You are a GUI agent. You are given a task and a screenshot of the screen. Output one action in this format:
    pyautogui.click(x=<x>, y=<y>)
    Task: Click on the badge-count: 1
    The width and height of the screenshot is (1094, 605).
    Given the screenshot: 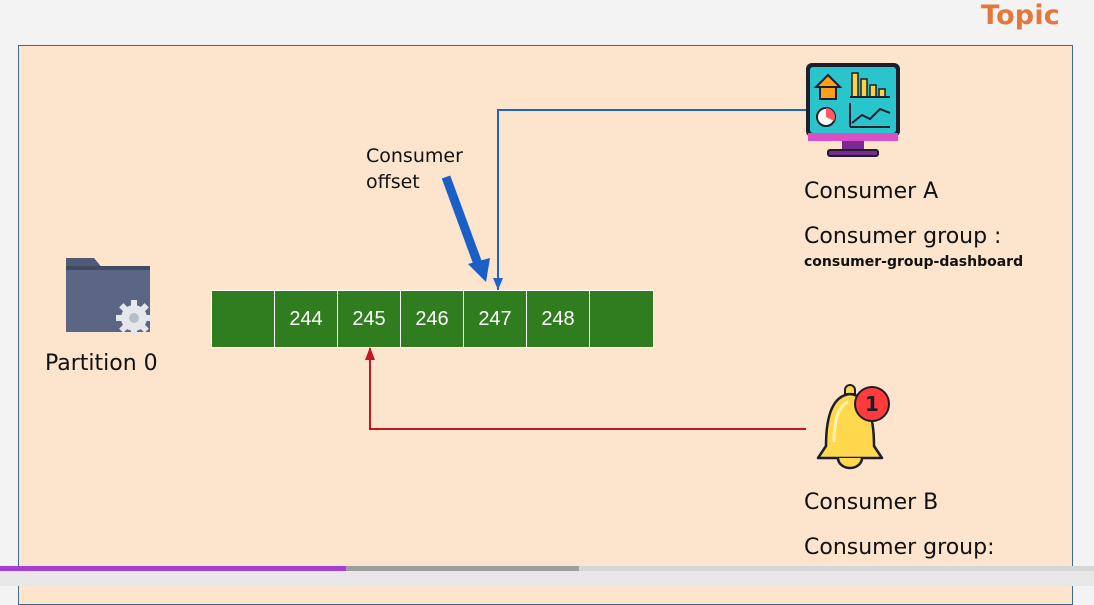 What is the action you would take?
    pyautogui.click(x=872, y=404)
    